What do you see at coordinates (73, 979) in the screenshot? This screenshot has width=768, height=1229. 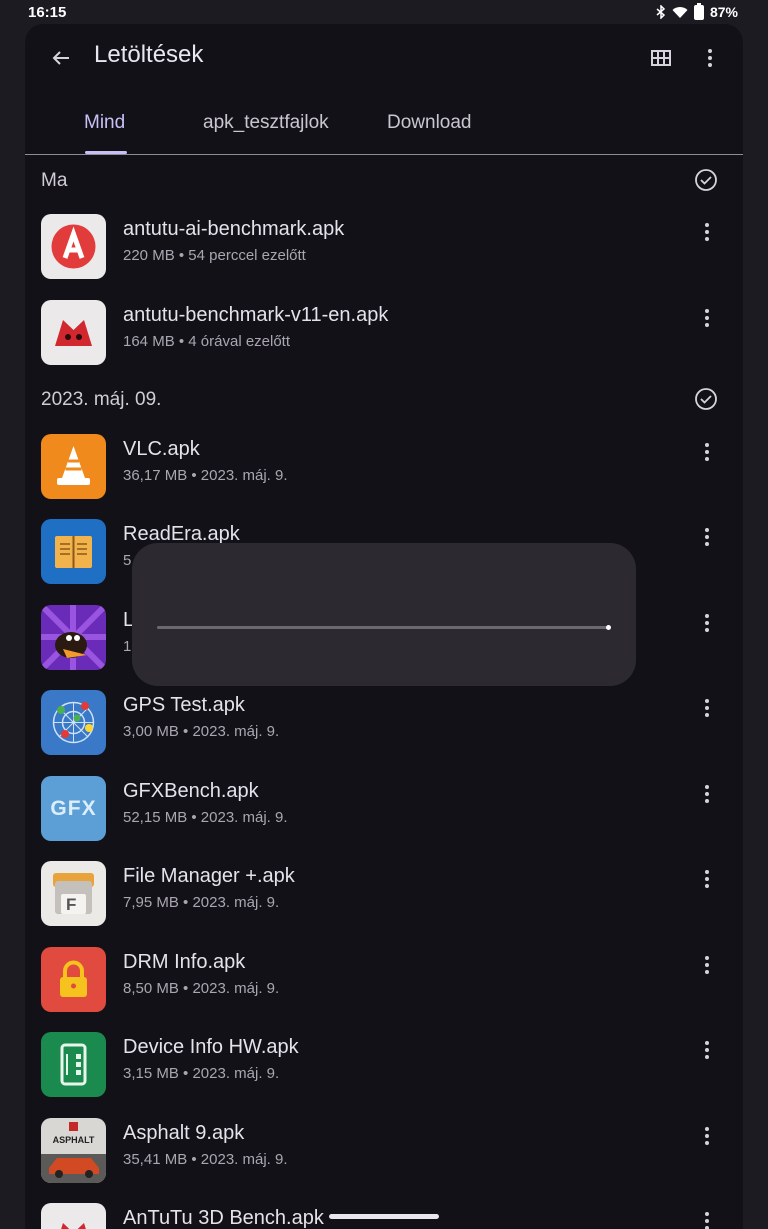 I see `lock-icon` at bounding box center [73, 979].